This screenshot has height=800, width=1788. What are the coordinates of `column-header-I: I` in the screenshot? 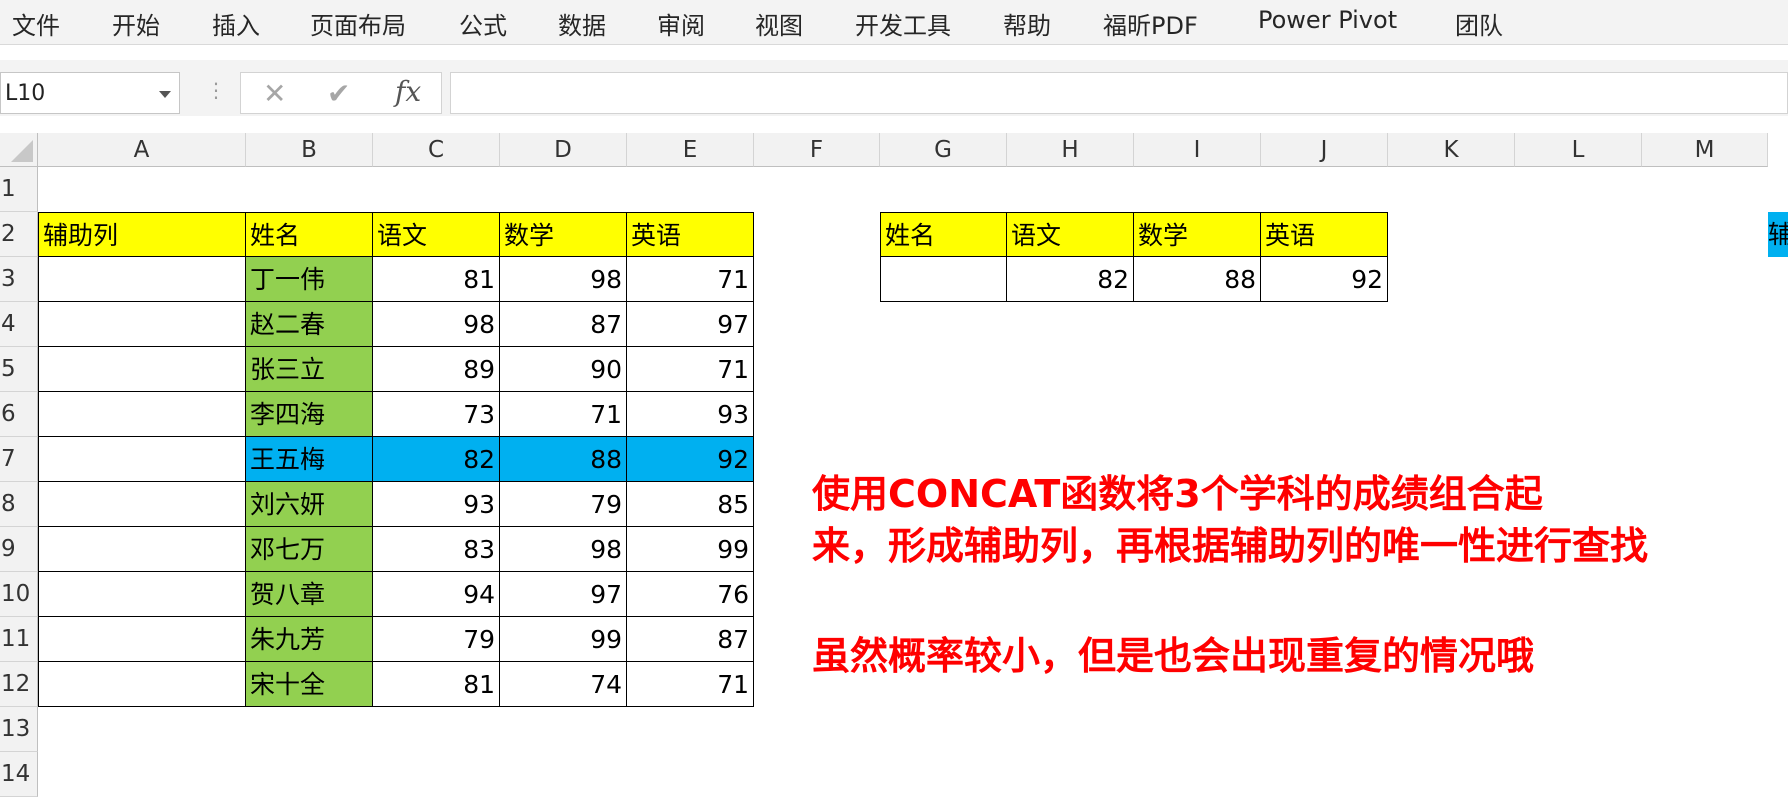 It's located at (1197, 150).